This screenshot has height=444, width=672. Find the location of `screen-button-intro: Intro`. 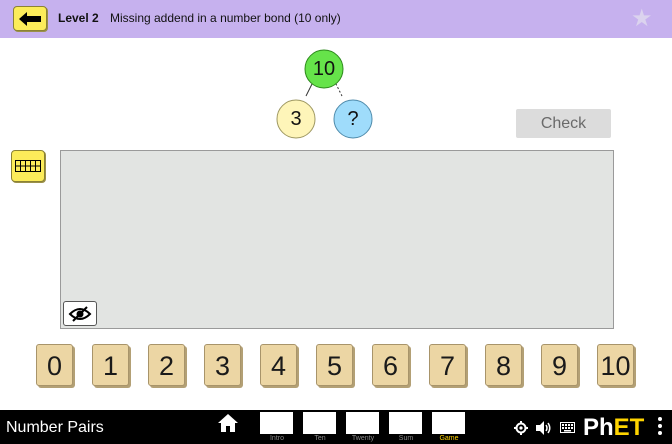

screen-button-intro: Intro is located at coordinates (277, 427).